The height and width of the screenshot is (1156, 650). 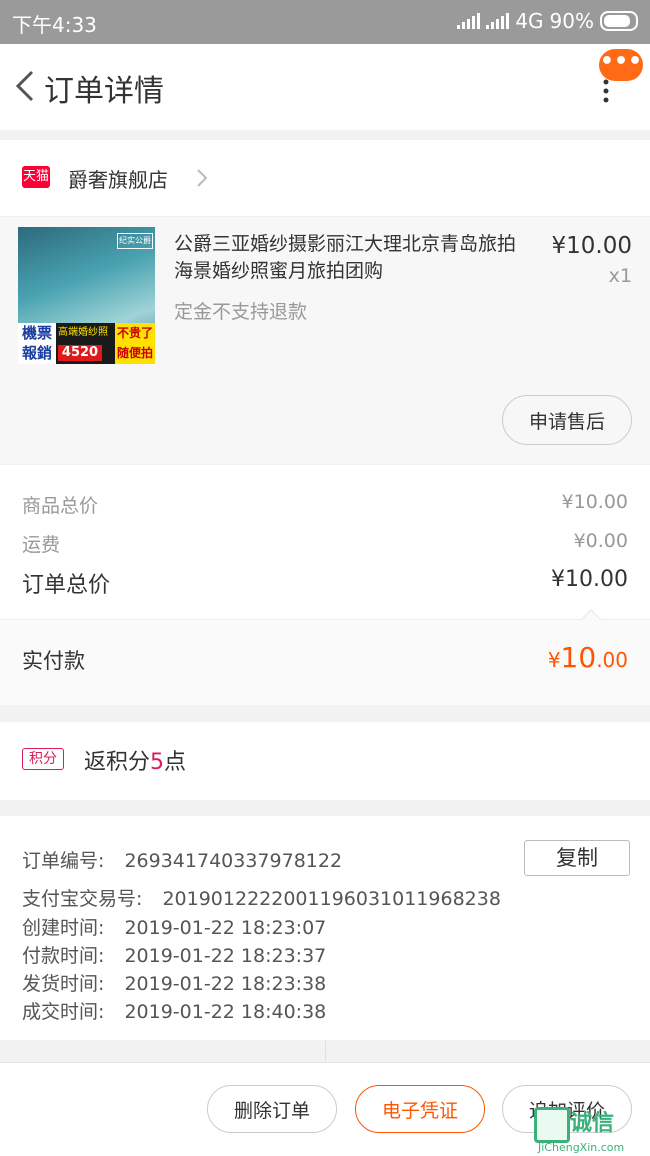 I want to click on points-value: 5, so click(x=157, y=762).